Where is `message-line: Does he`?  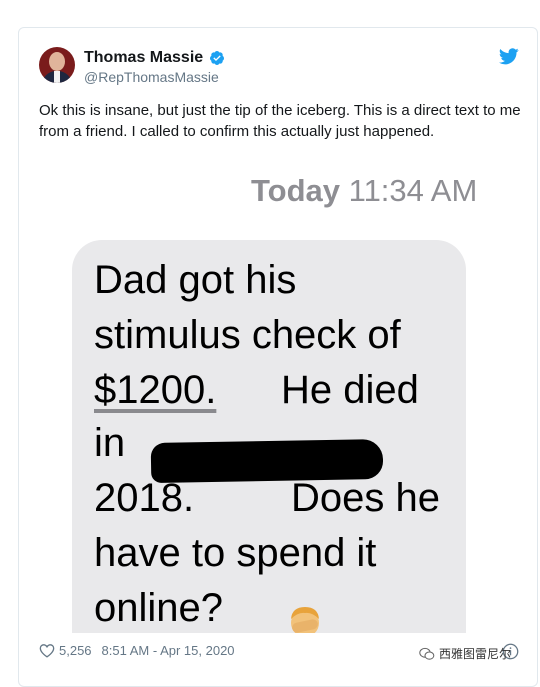
message-line: Does he is located at coordinates (365, 498).